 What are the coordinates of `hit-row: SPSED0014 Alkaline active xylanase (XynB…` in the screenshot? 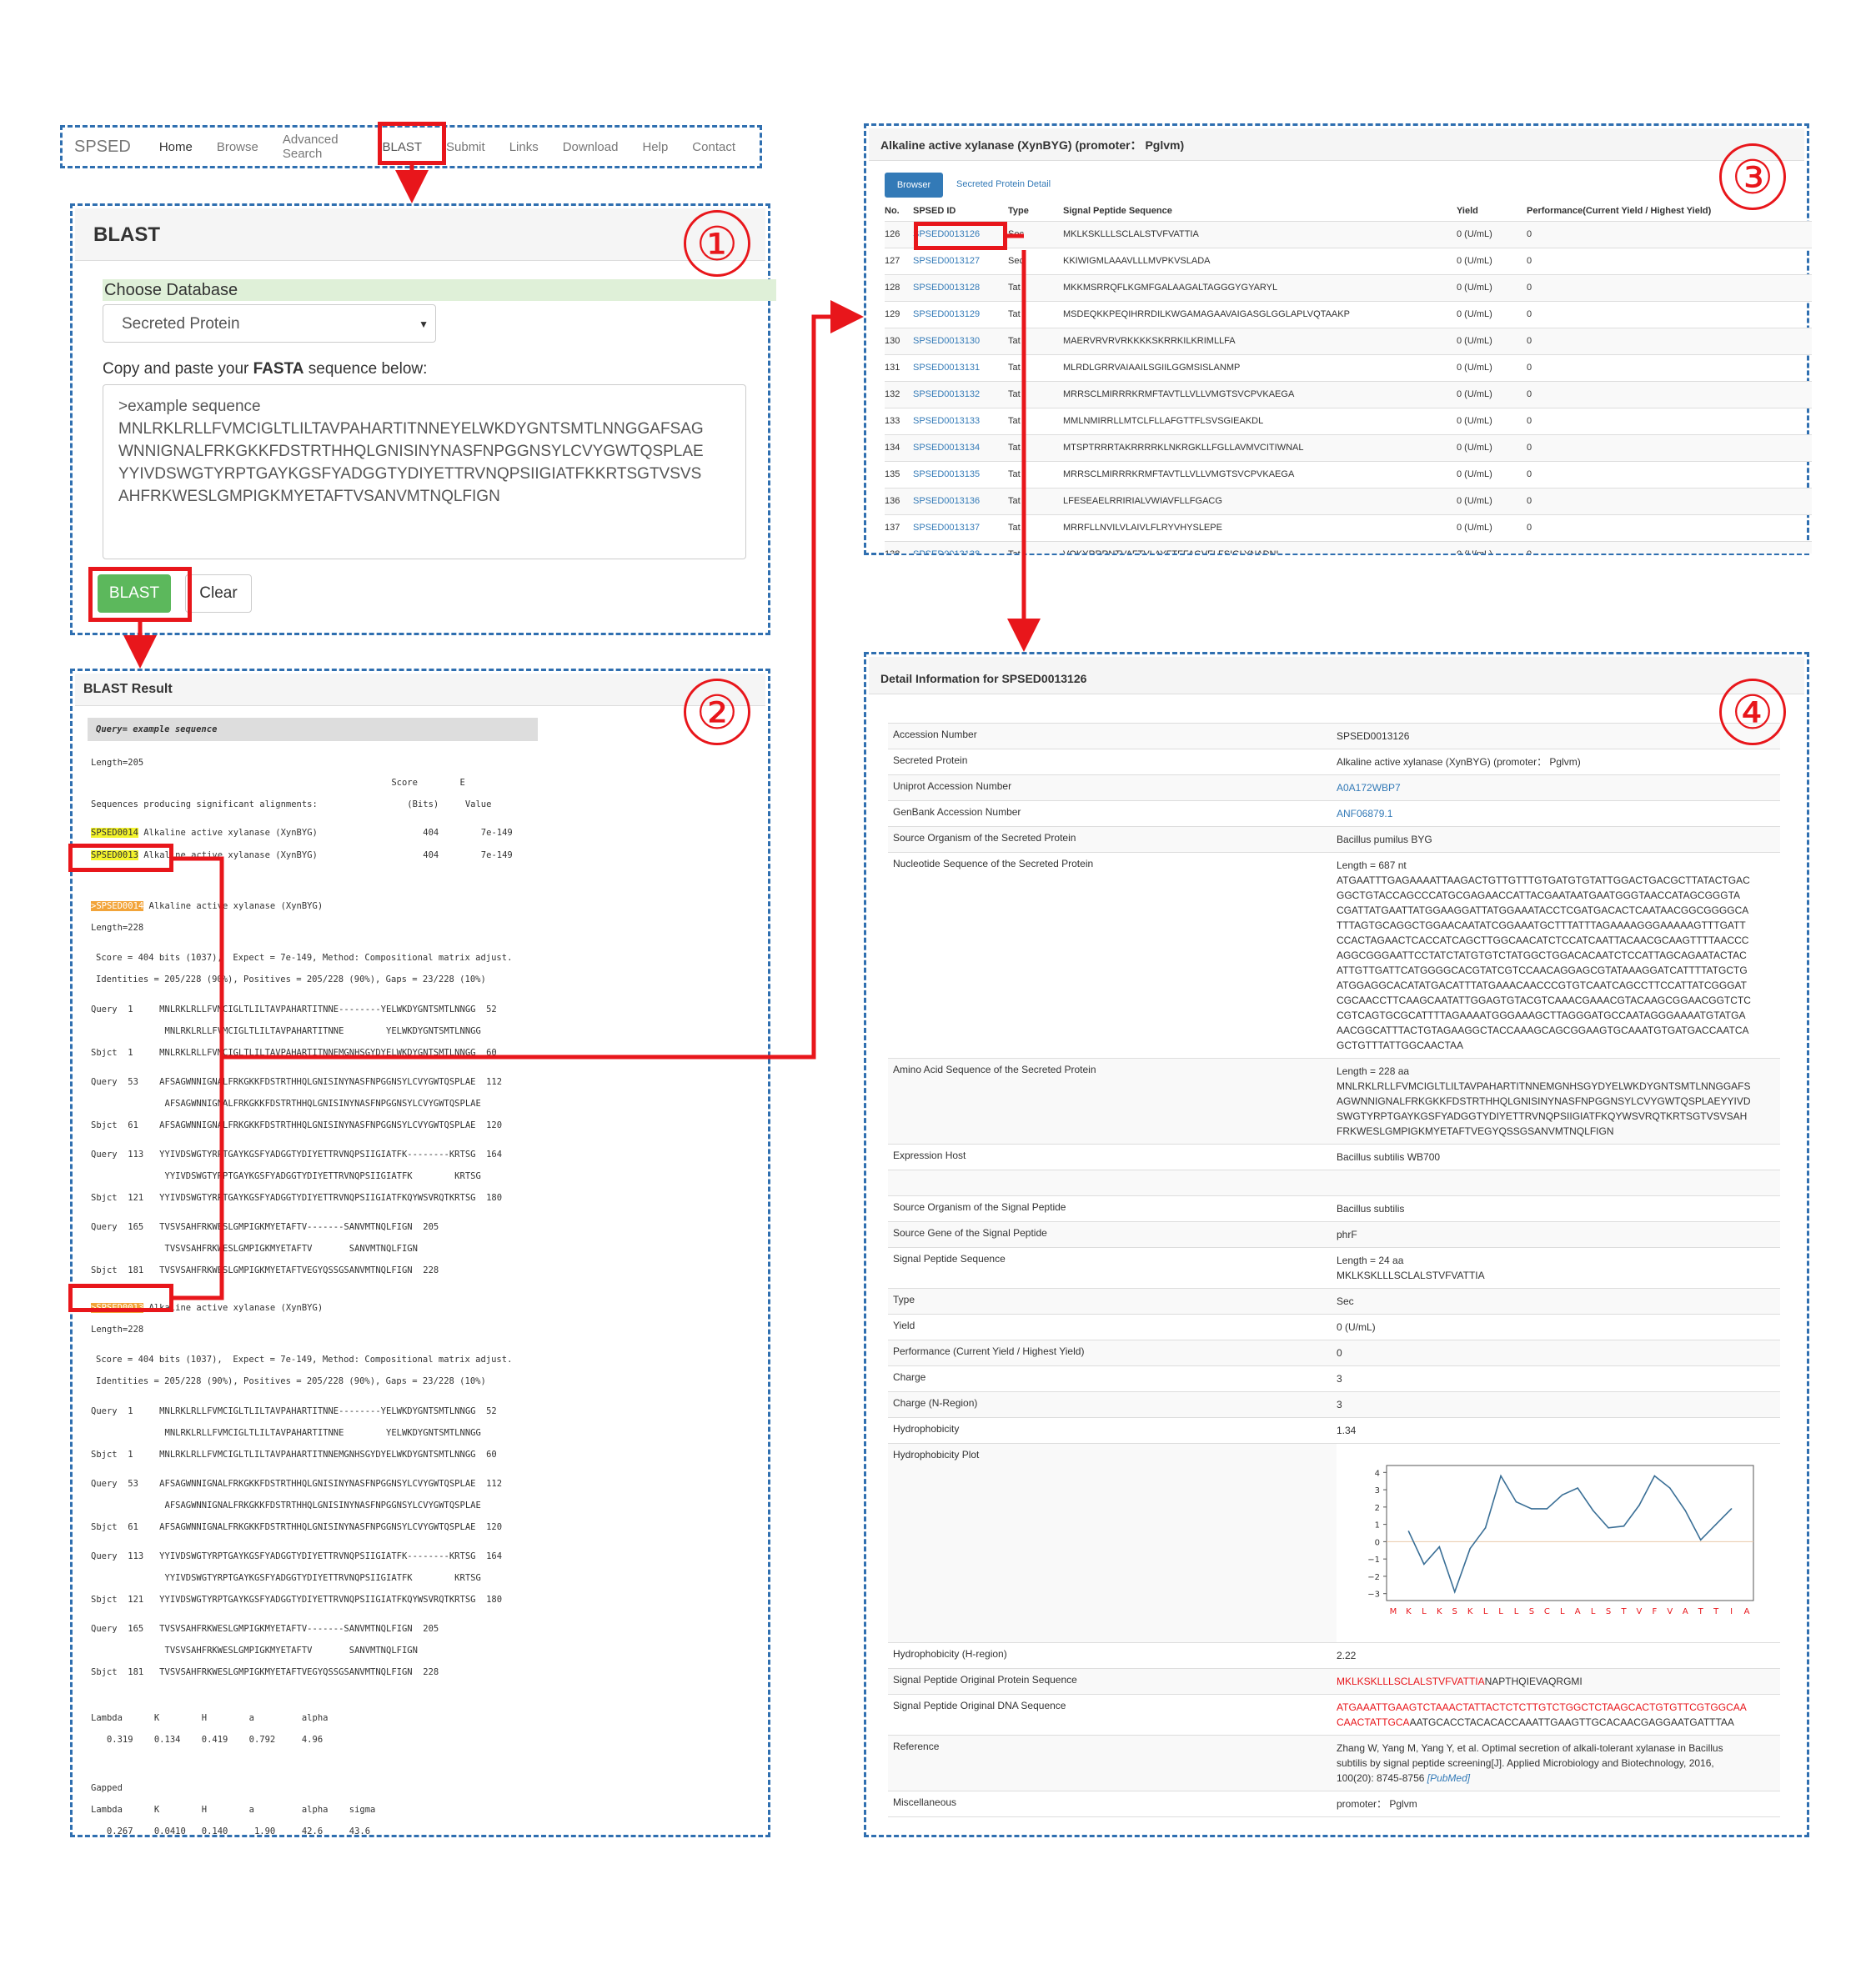 It's located at (302, 833).